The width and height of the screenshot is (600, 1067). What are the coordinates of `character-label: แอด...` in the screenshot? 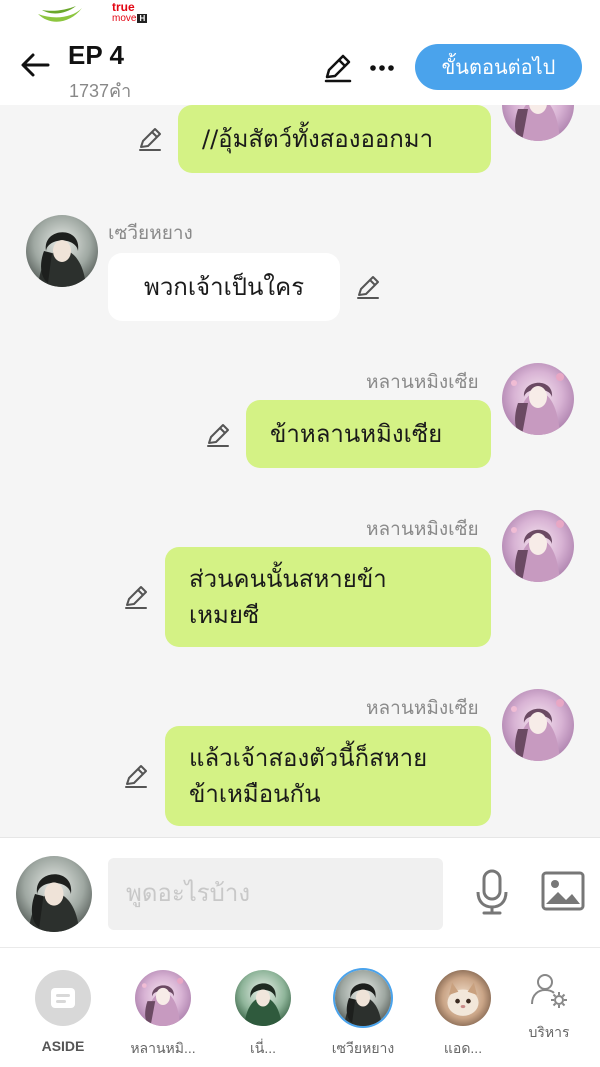 It's located at (463, 1048).